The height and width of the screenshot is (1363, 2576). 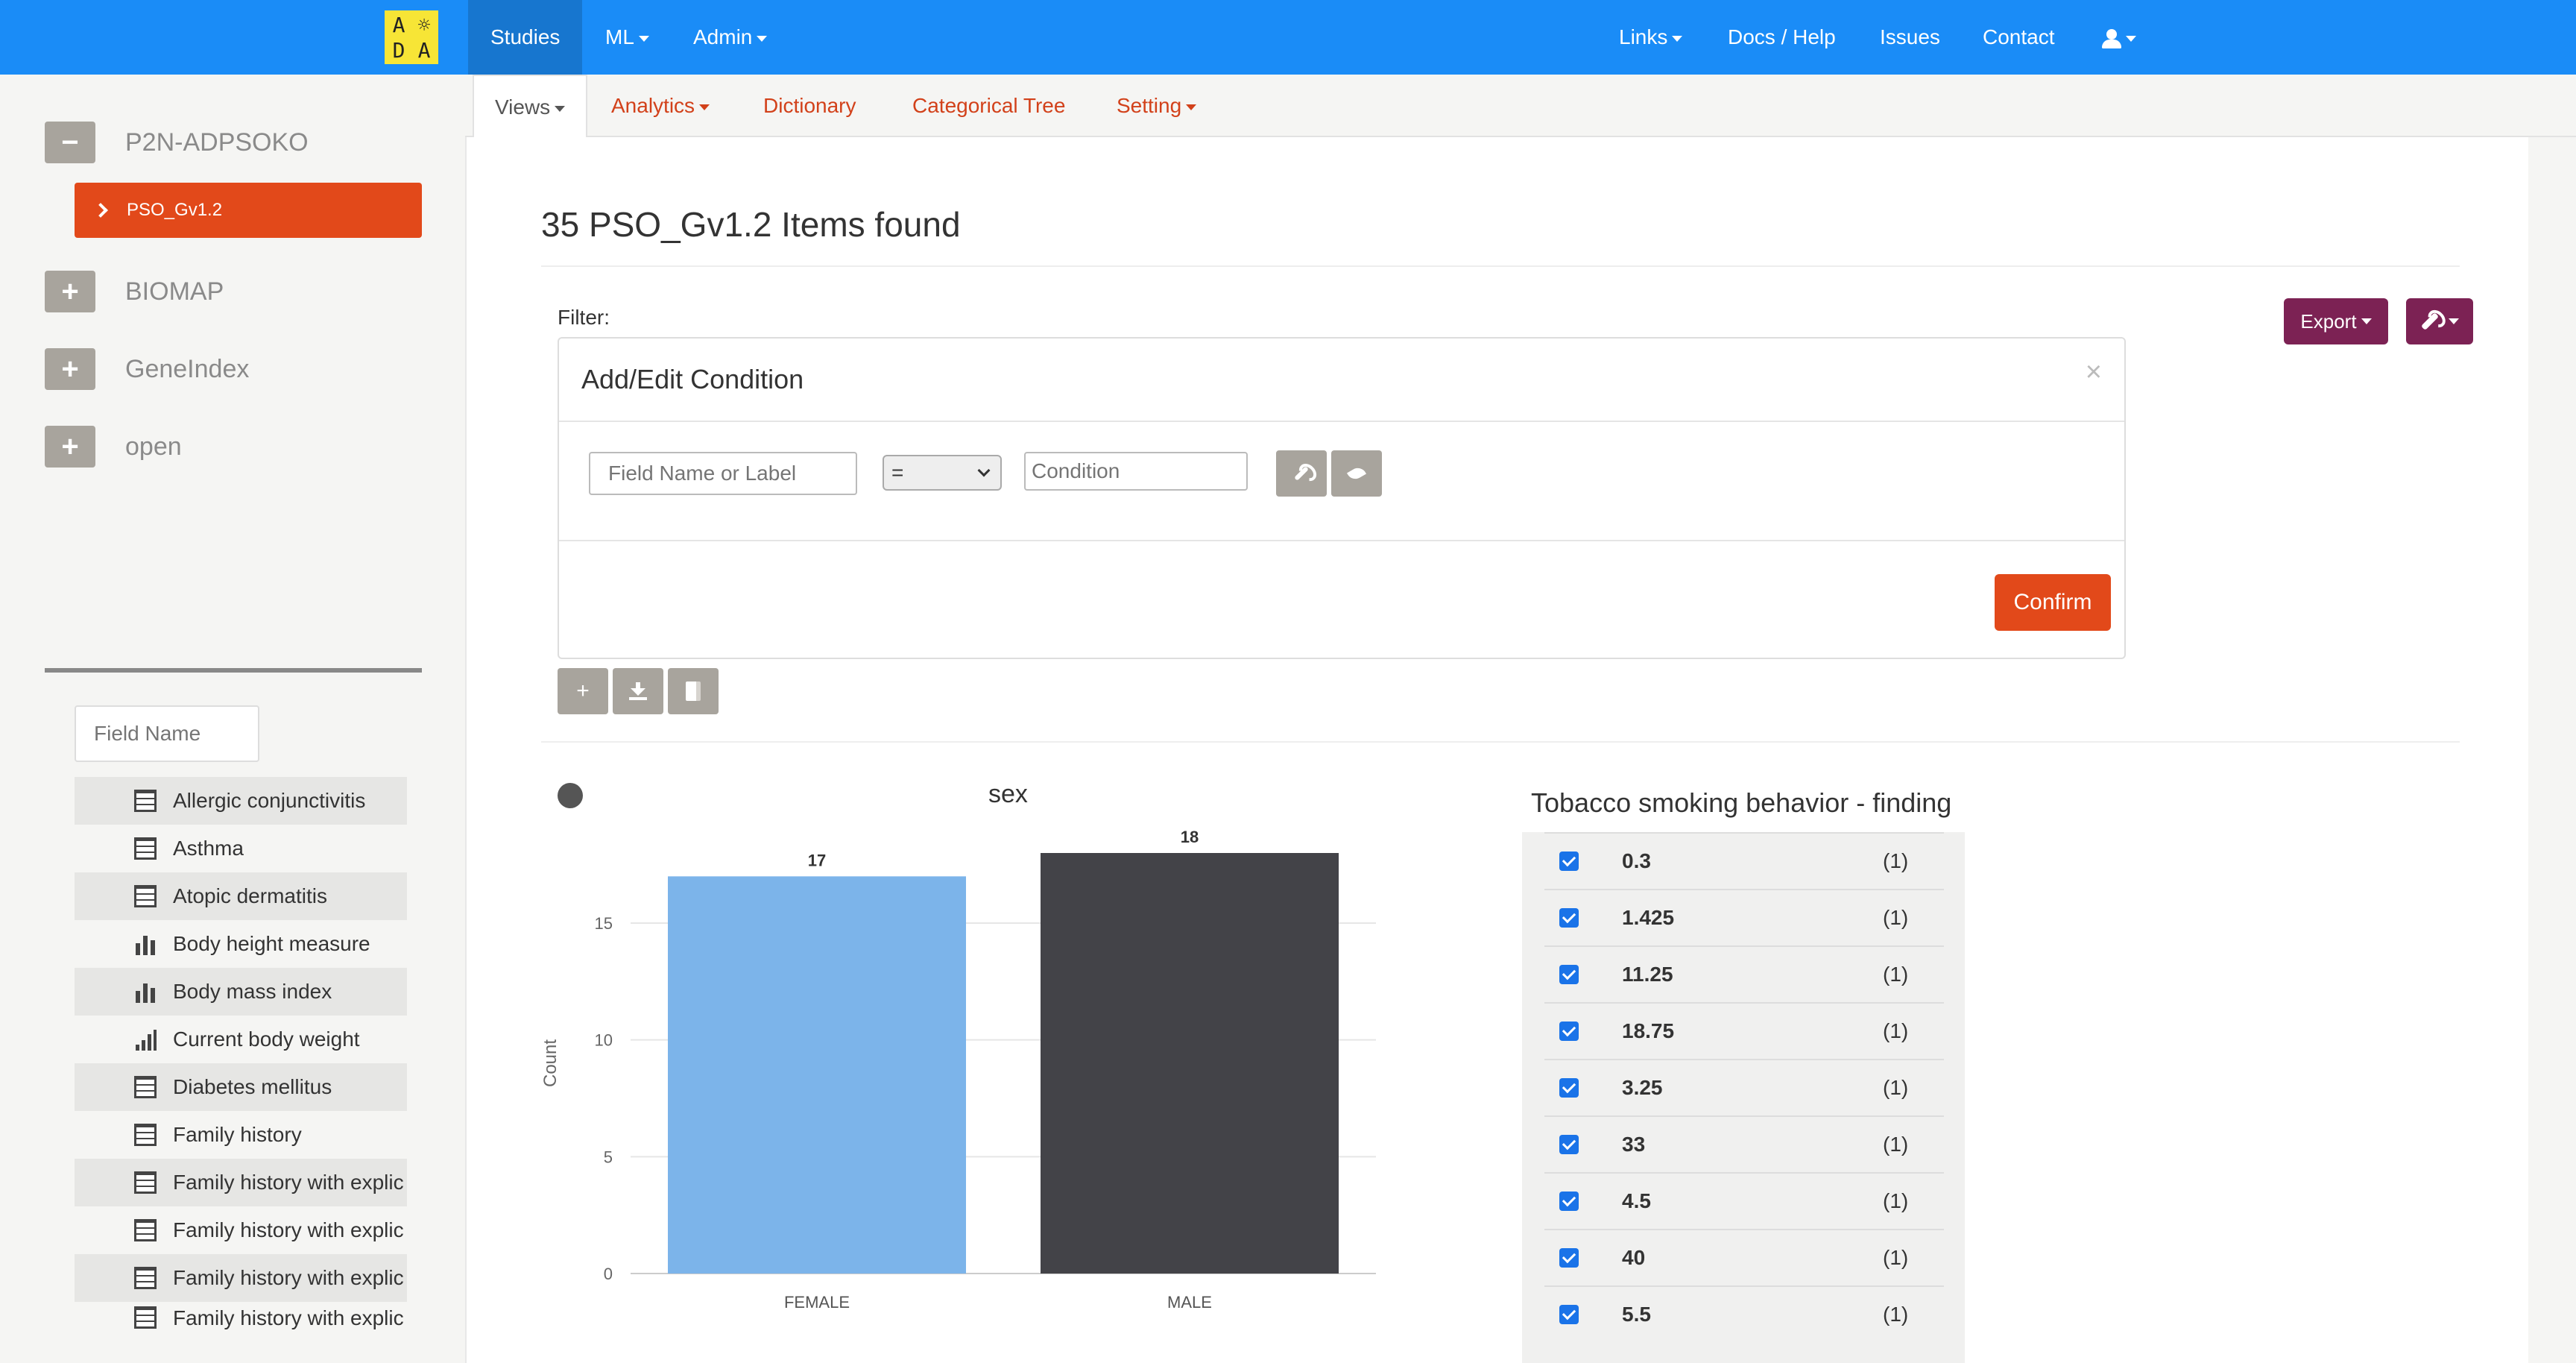 I want to click on bar-chart-icon, so click(x=145, y=944).